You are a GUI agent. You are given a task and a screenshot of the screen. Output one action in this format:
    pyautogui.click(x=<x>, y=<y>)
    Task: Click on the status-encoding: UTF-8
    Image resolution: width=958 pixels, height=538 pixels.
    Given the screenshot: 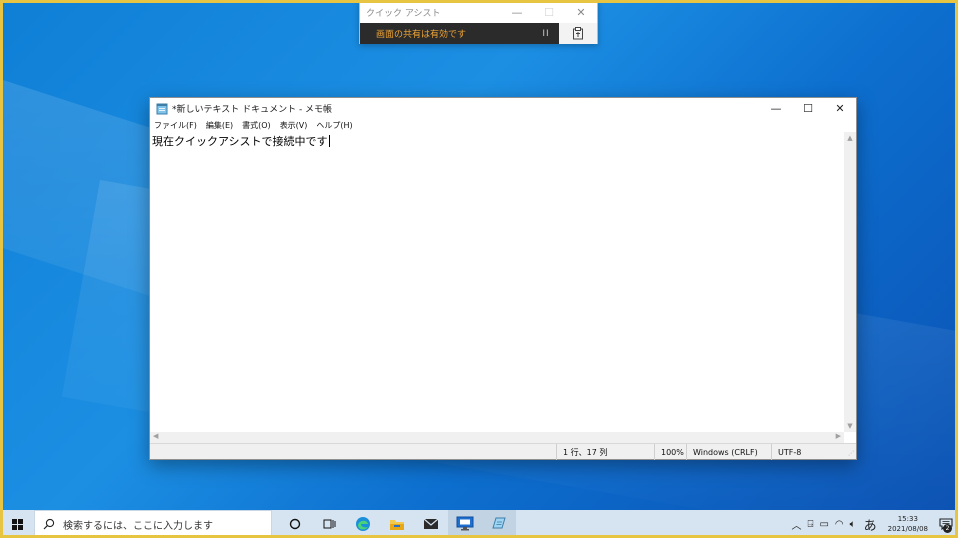 What is the action you would take?
    pyautogui.click(x=808, y=452)
    